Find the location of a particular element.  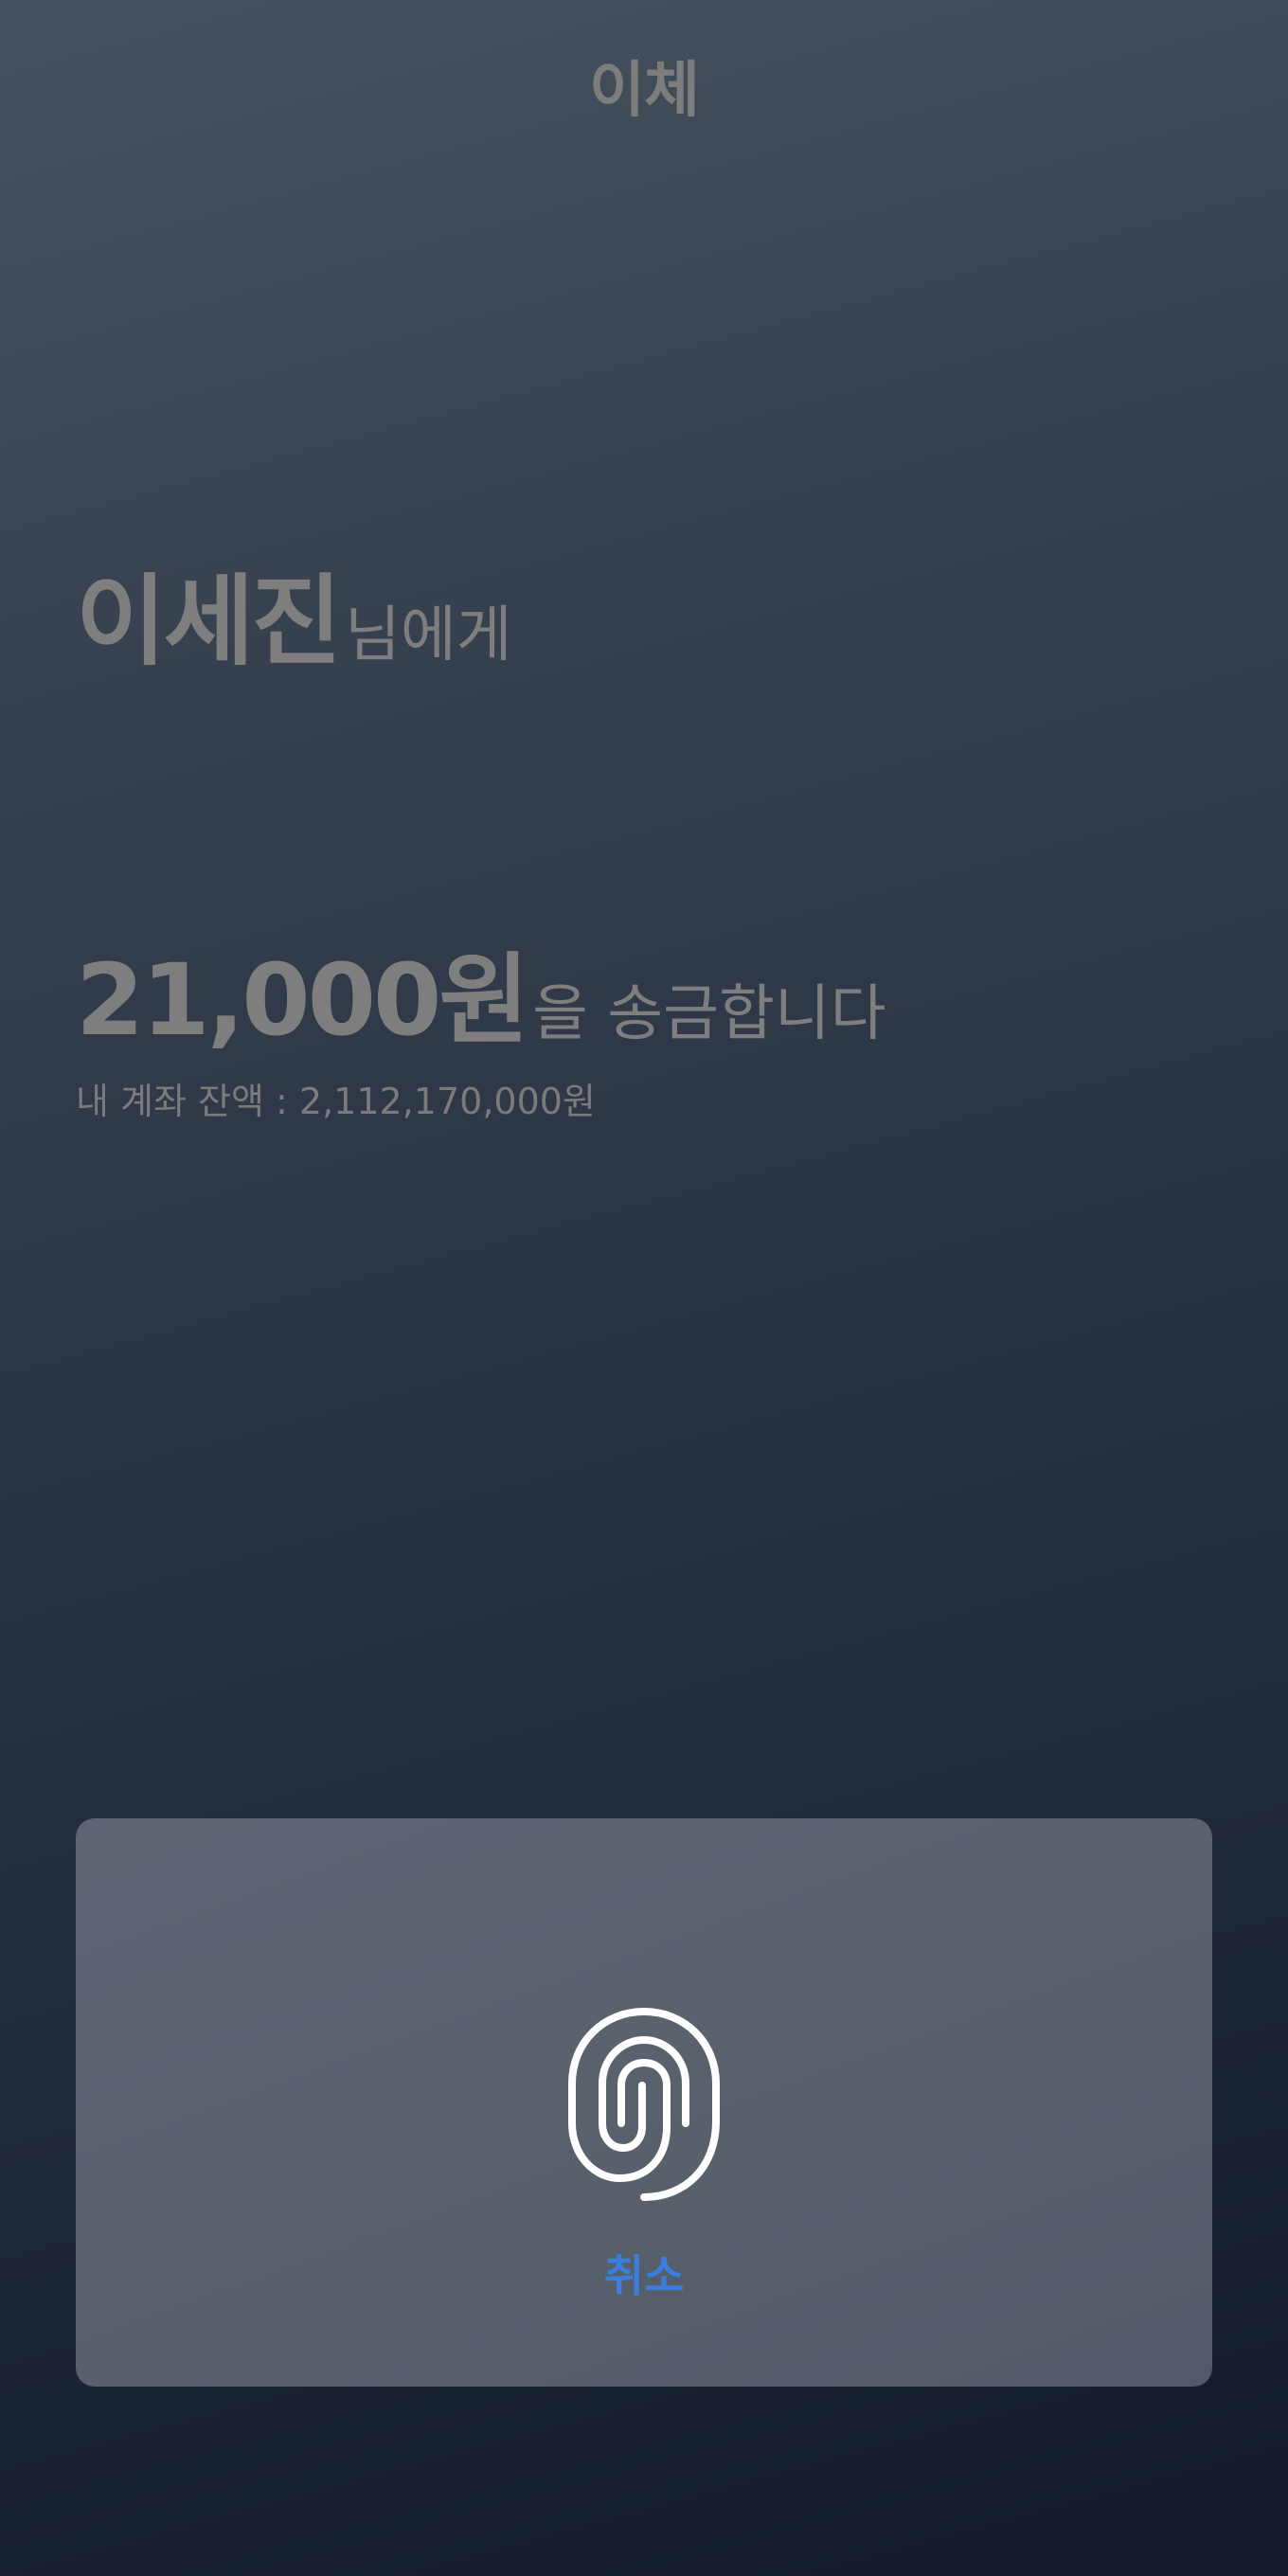

amount-suffix: 을 송금합니다 is located at coordinates (709, 1014).